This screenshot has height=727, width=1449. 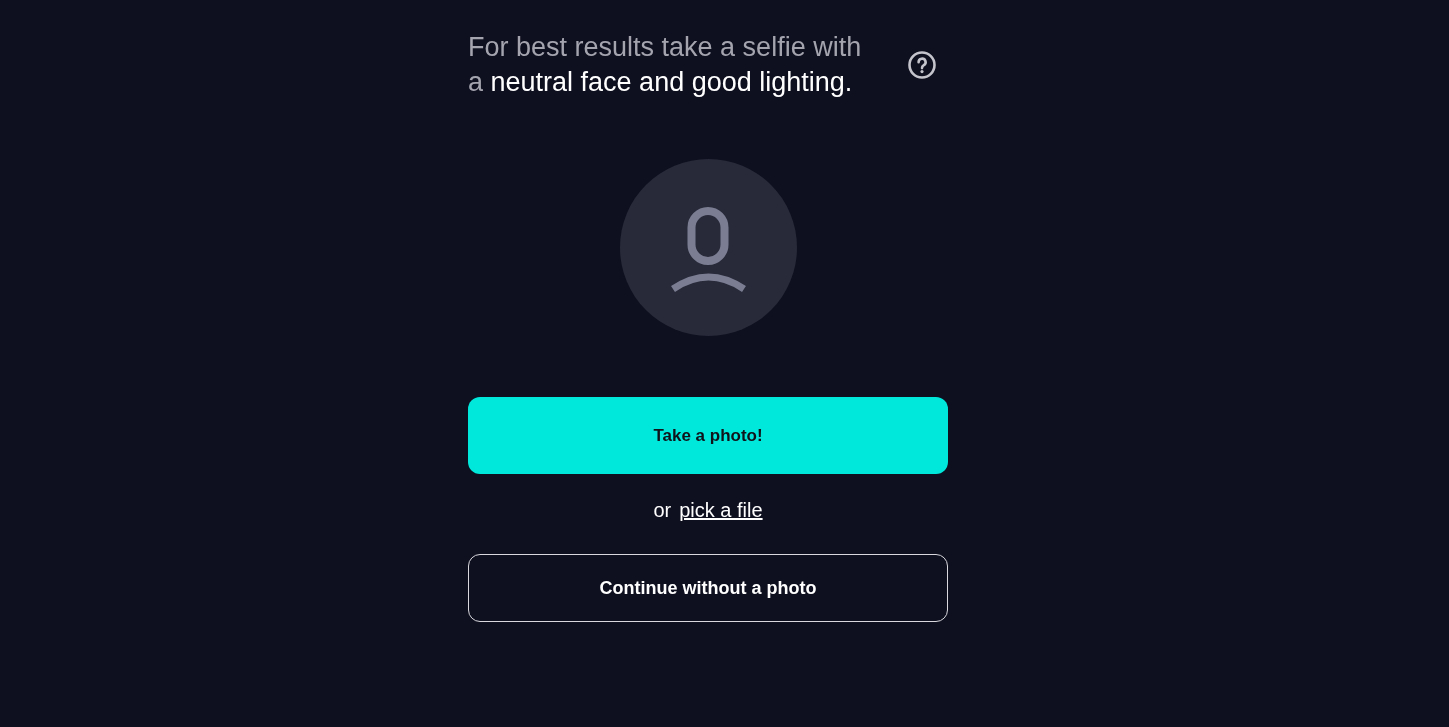 I want to click on pick-file-link: pick a file, so click(x=721, y=510).